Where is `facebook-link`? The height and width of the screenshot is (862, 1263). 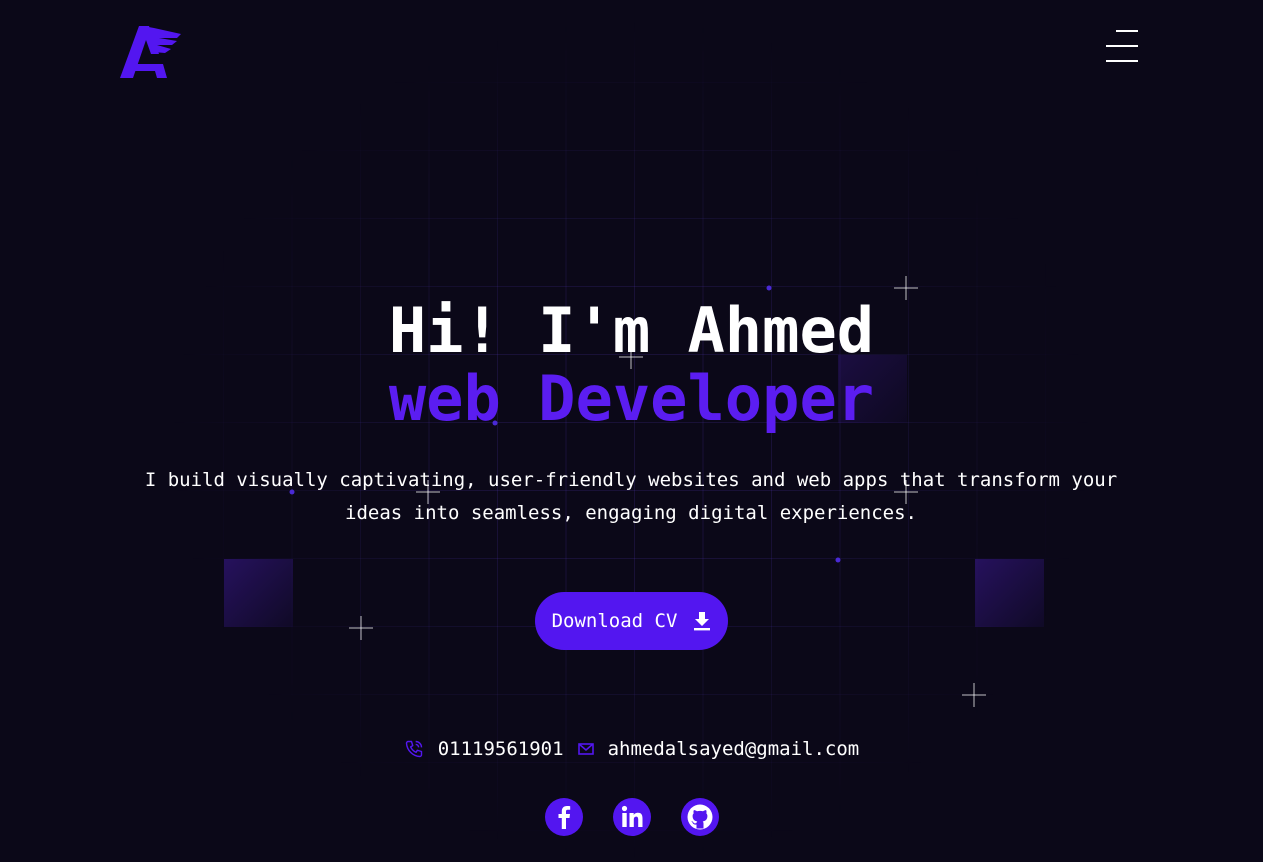 facebook-link is located at coordinates (563, 817).